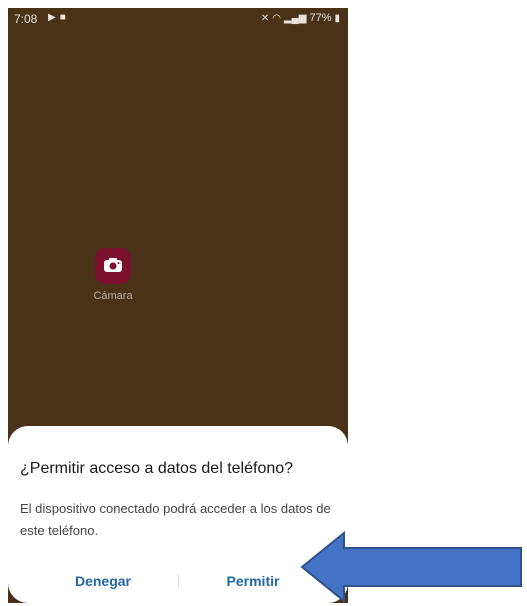 This screenshot has height=606, width=527. I want to click on mute-icon: ✕, so click(265, 18).